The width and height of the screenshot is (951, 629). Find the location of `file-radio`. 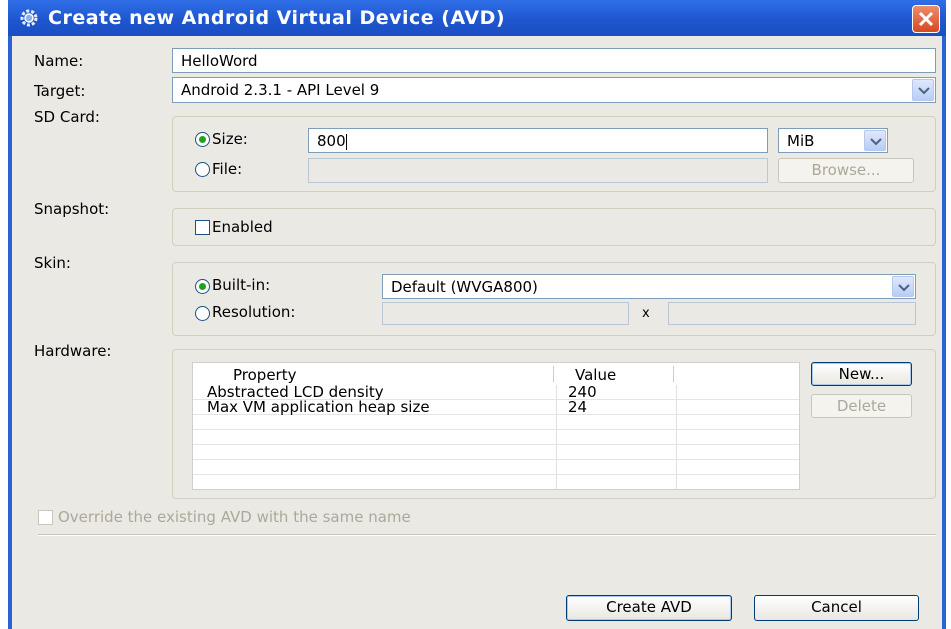

file-radio is located at coordinates (202, 169).